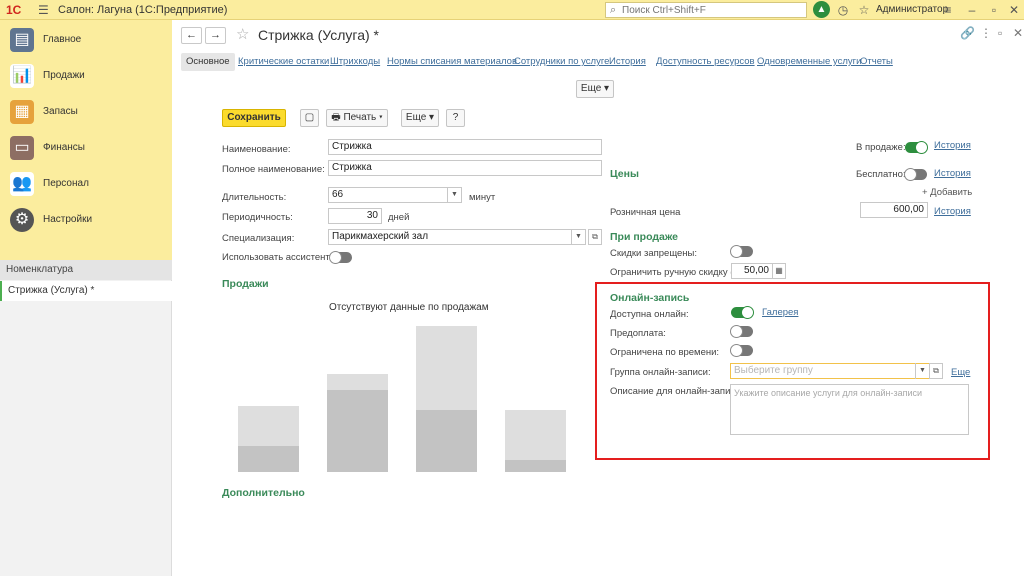 The width and height of the screenshot is (1024, 576). What do you see at coordinates (465, 147) in the screenshot?
I see `name-field: Стрижка` at bounding box center [465, 147].